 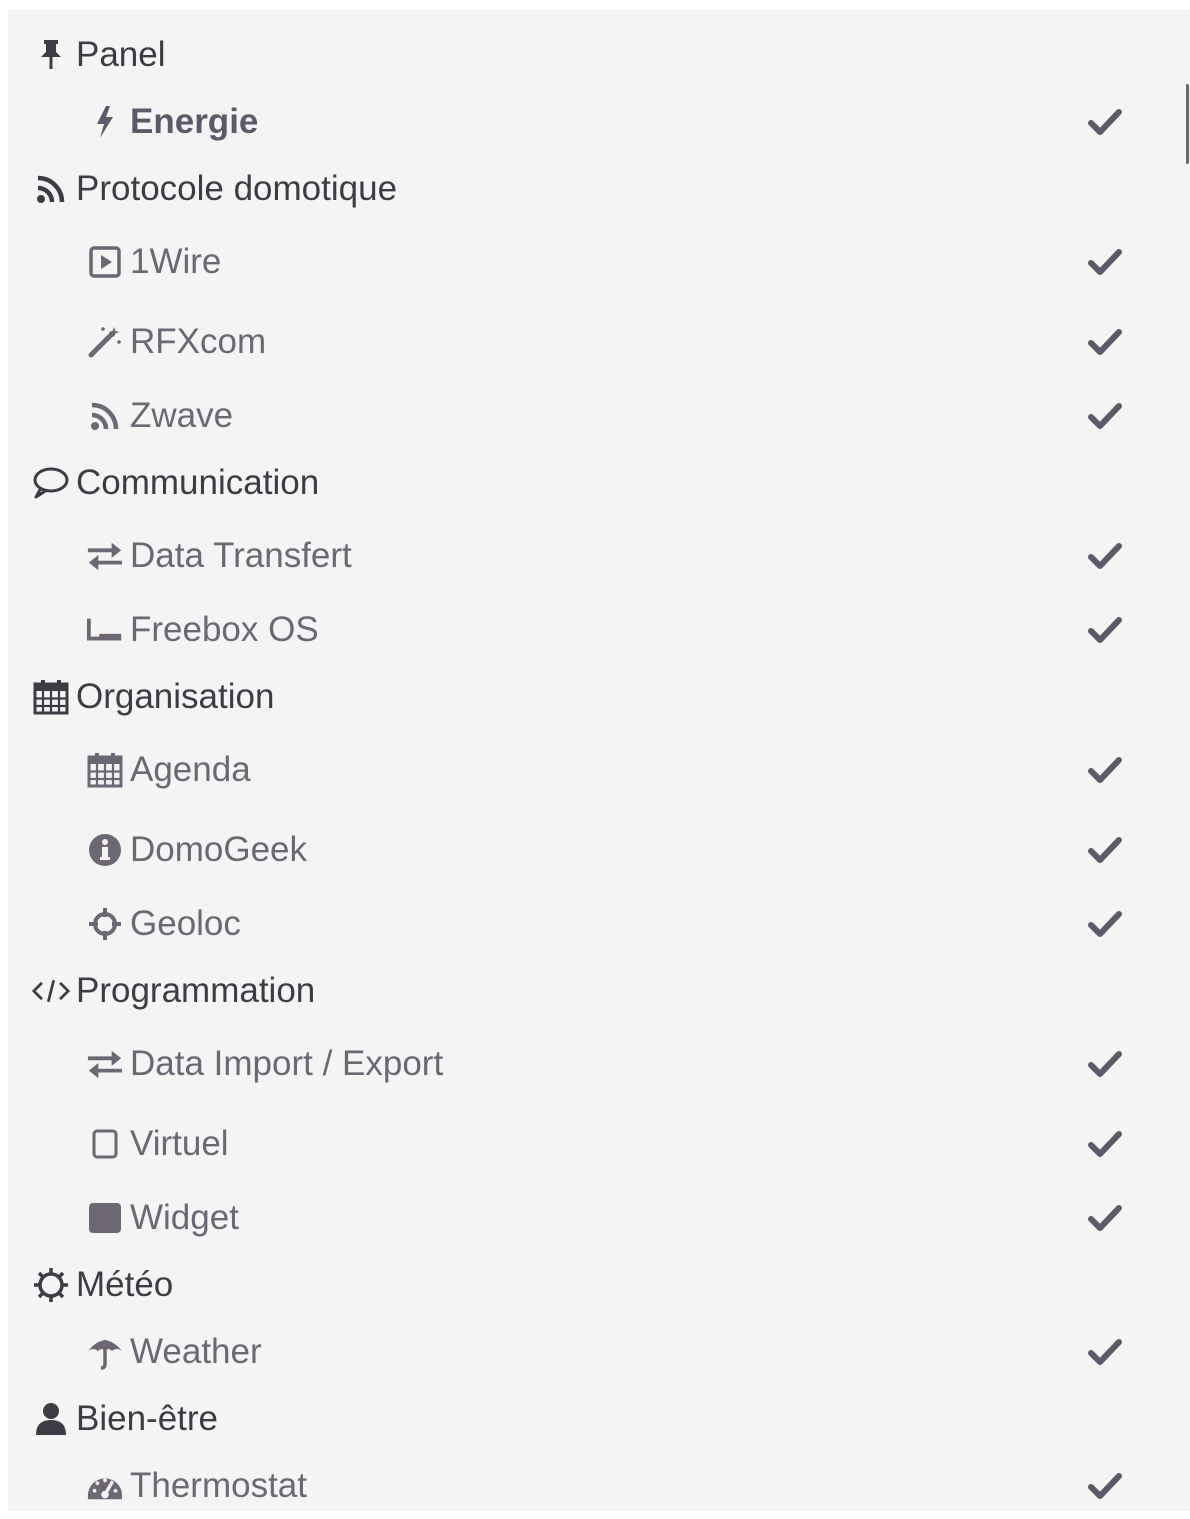 What do you see at coordinates (51, 1285) in the screenshot?
I see `sun-icon` at bounding box center [51, 1285].